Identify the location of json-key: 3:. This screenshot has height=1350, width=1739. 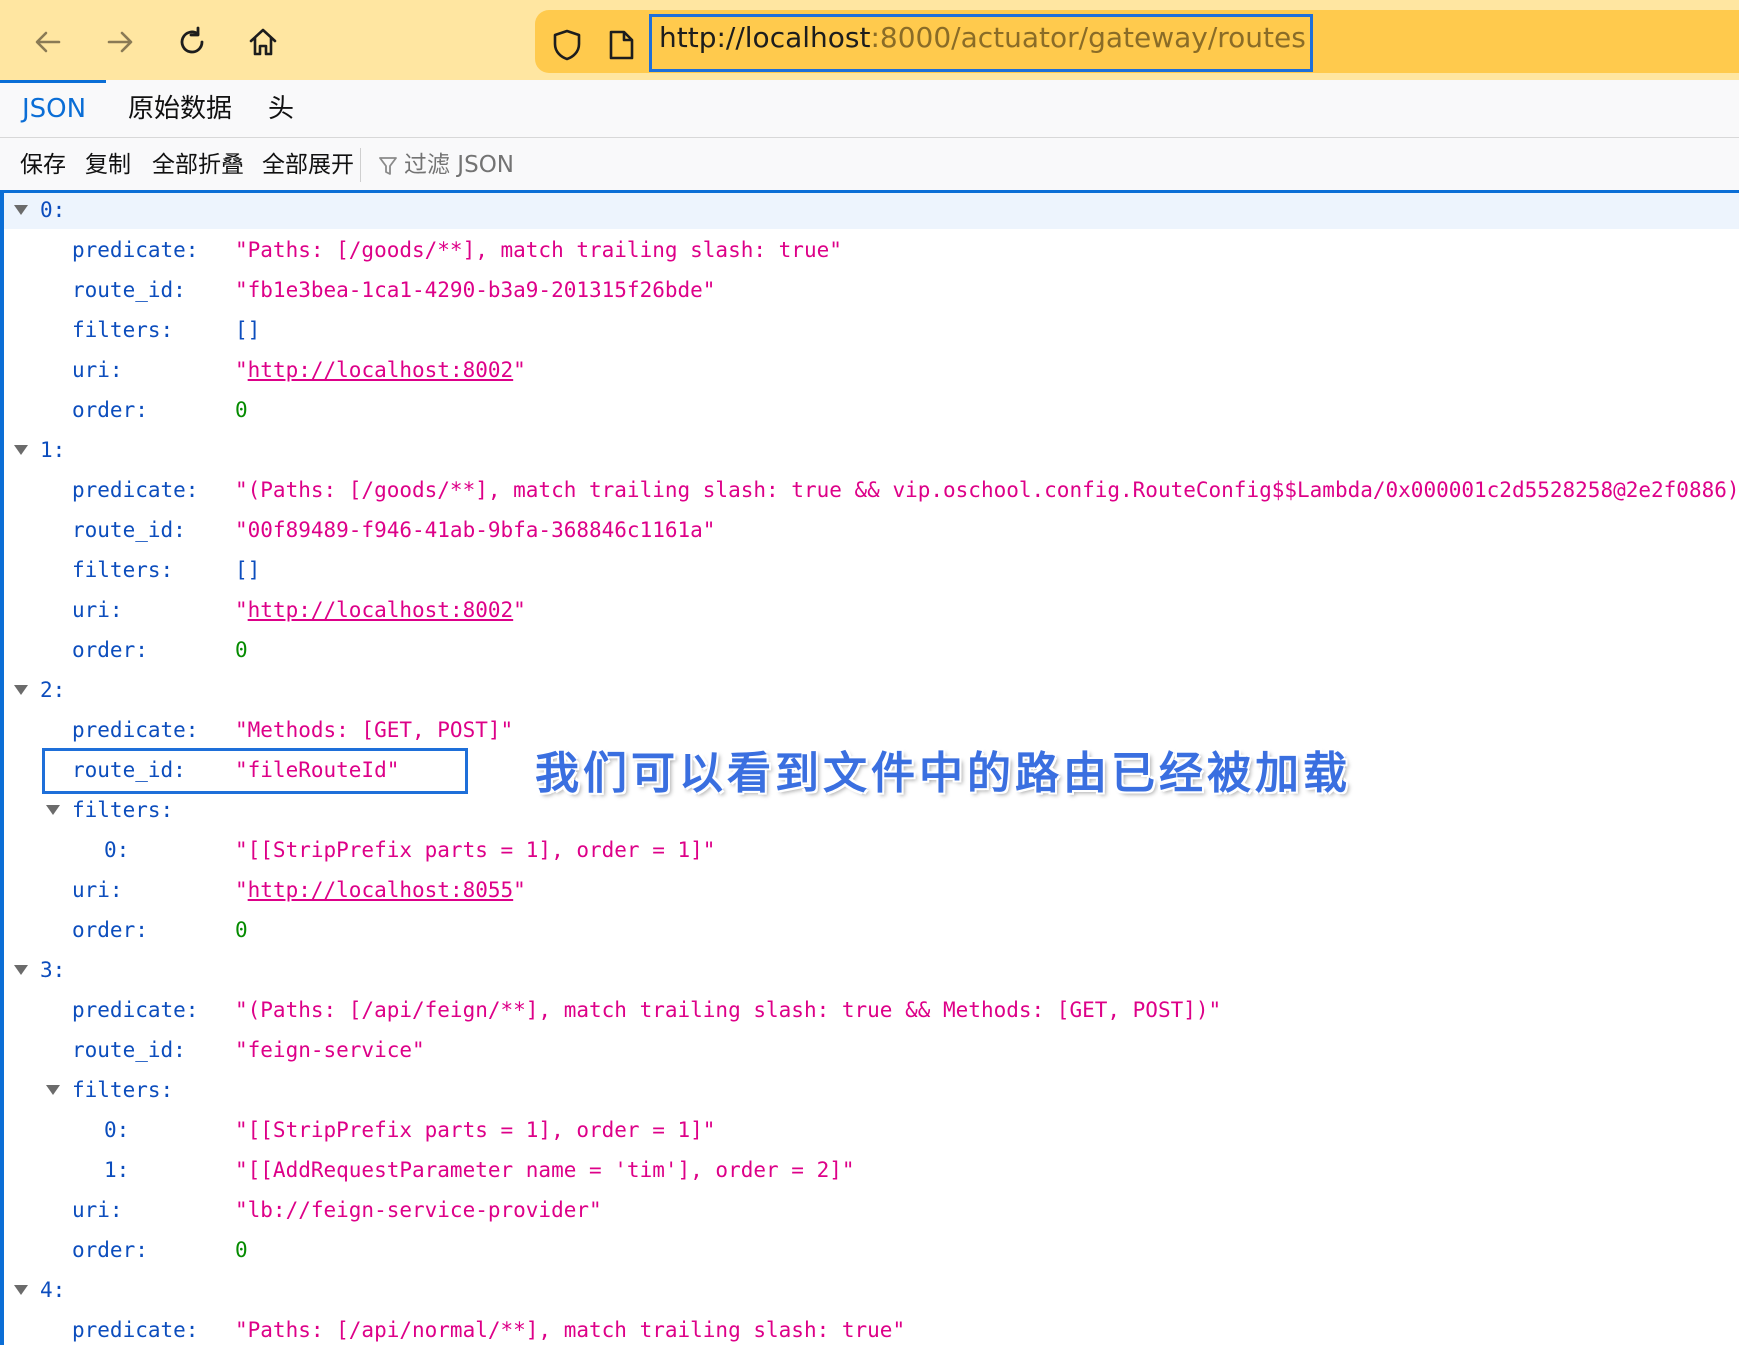
(53, 970).